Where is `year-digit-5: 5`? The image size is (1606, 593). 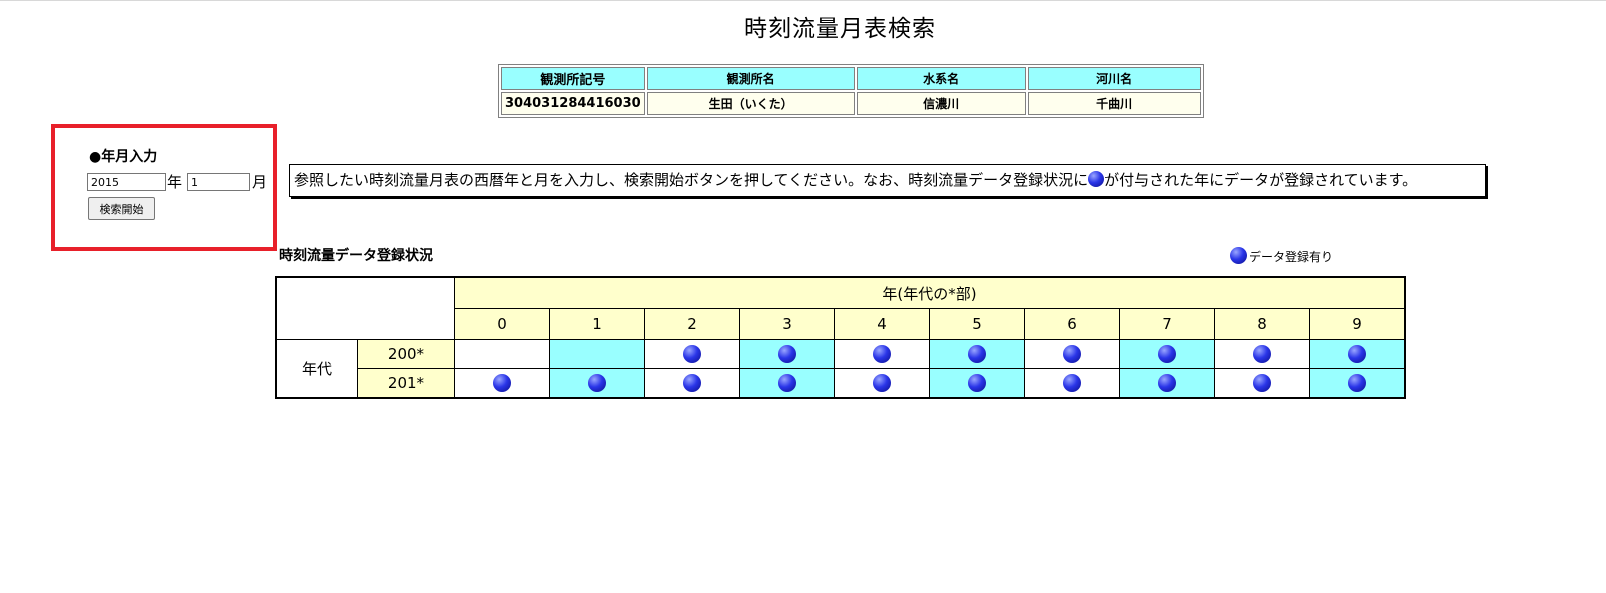
year-digit-5: 5 is located at coordinates (977, 324).